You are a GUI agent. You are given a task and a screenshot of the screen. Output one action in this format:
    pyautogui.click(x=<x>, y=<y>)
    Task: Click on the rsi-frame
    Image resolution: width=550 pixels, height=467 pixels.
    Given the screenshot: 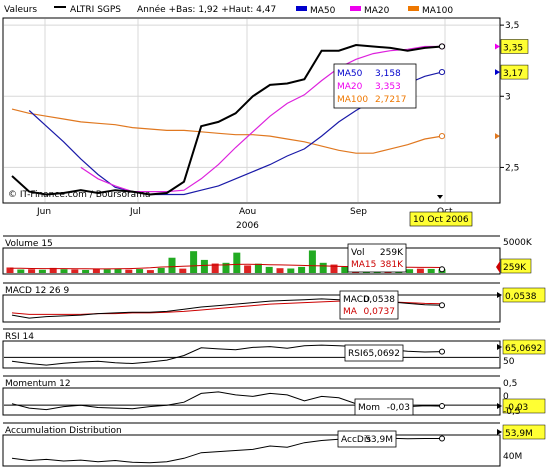 What is the action you would take?
    pyautogui.click(x=251, y=354)
    